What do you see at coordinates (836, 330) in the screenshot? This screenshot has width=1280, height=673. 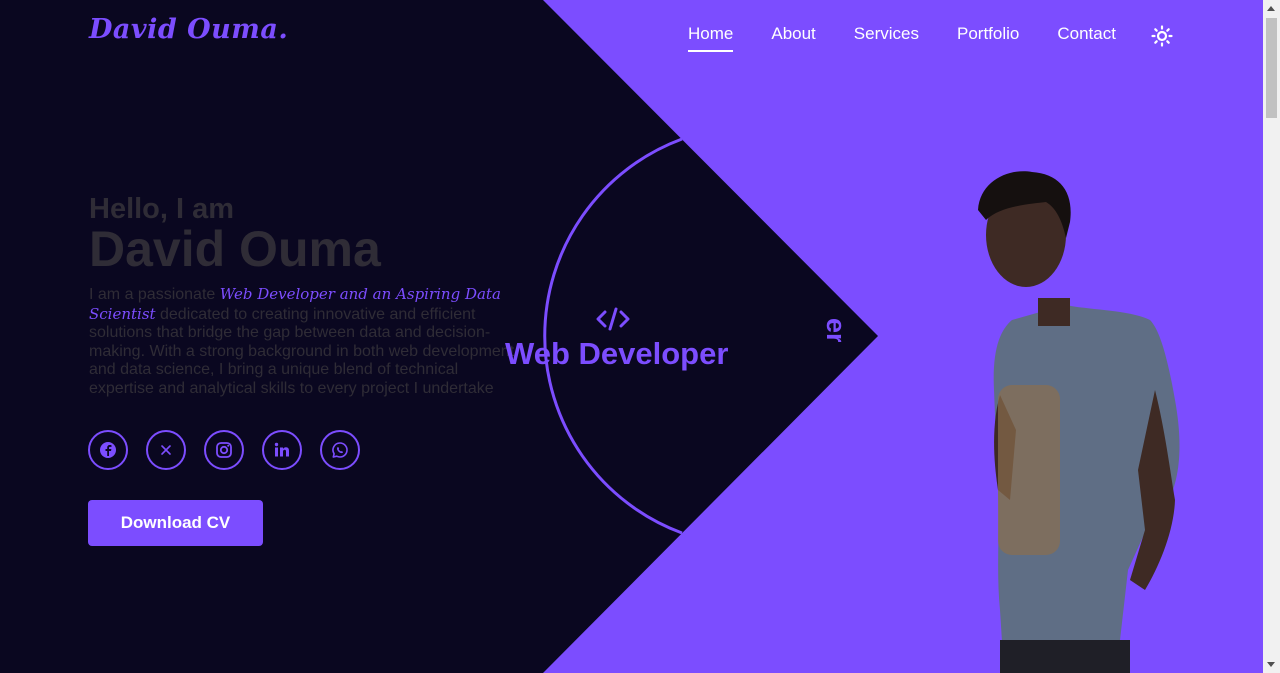 I see `role-next-partial: er` at bounding box center [836, 330].